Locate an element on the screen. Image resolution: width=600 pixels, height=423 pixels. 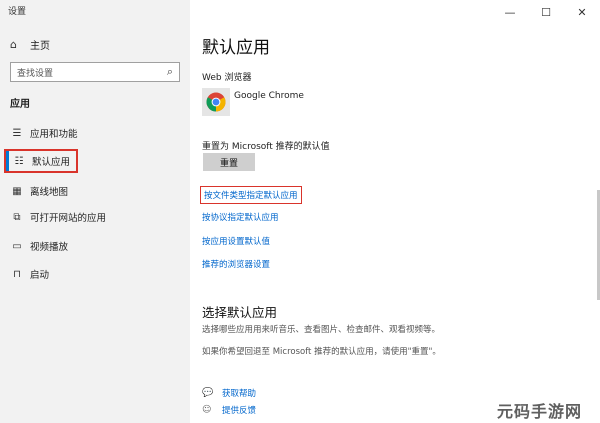
sidebar-item-video-playback: ▭ 视频播放 is located at coordinates (39, 246).